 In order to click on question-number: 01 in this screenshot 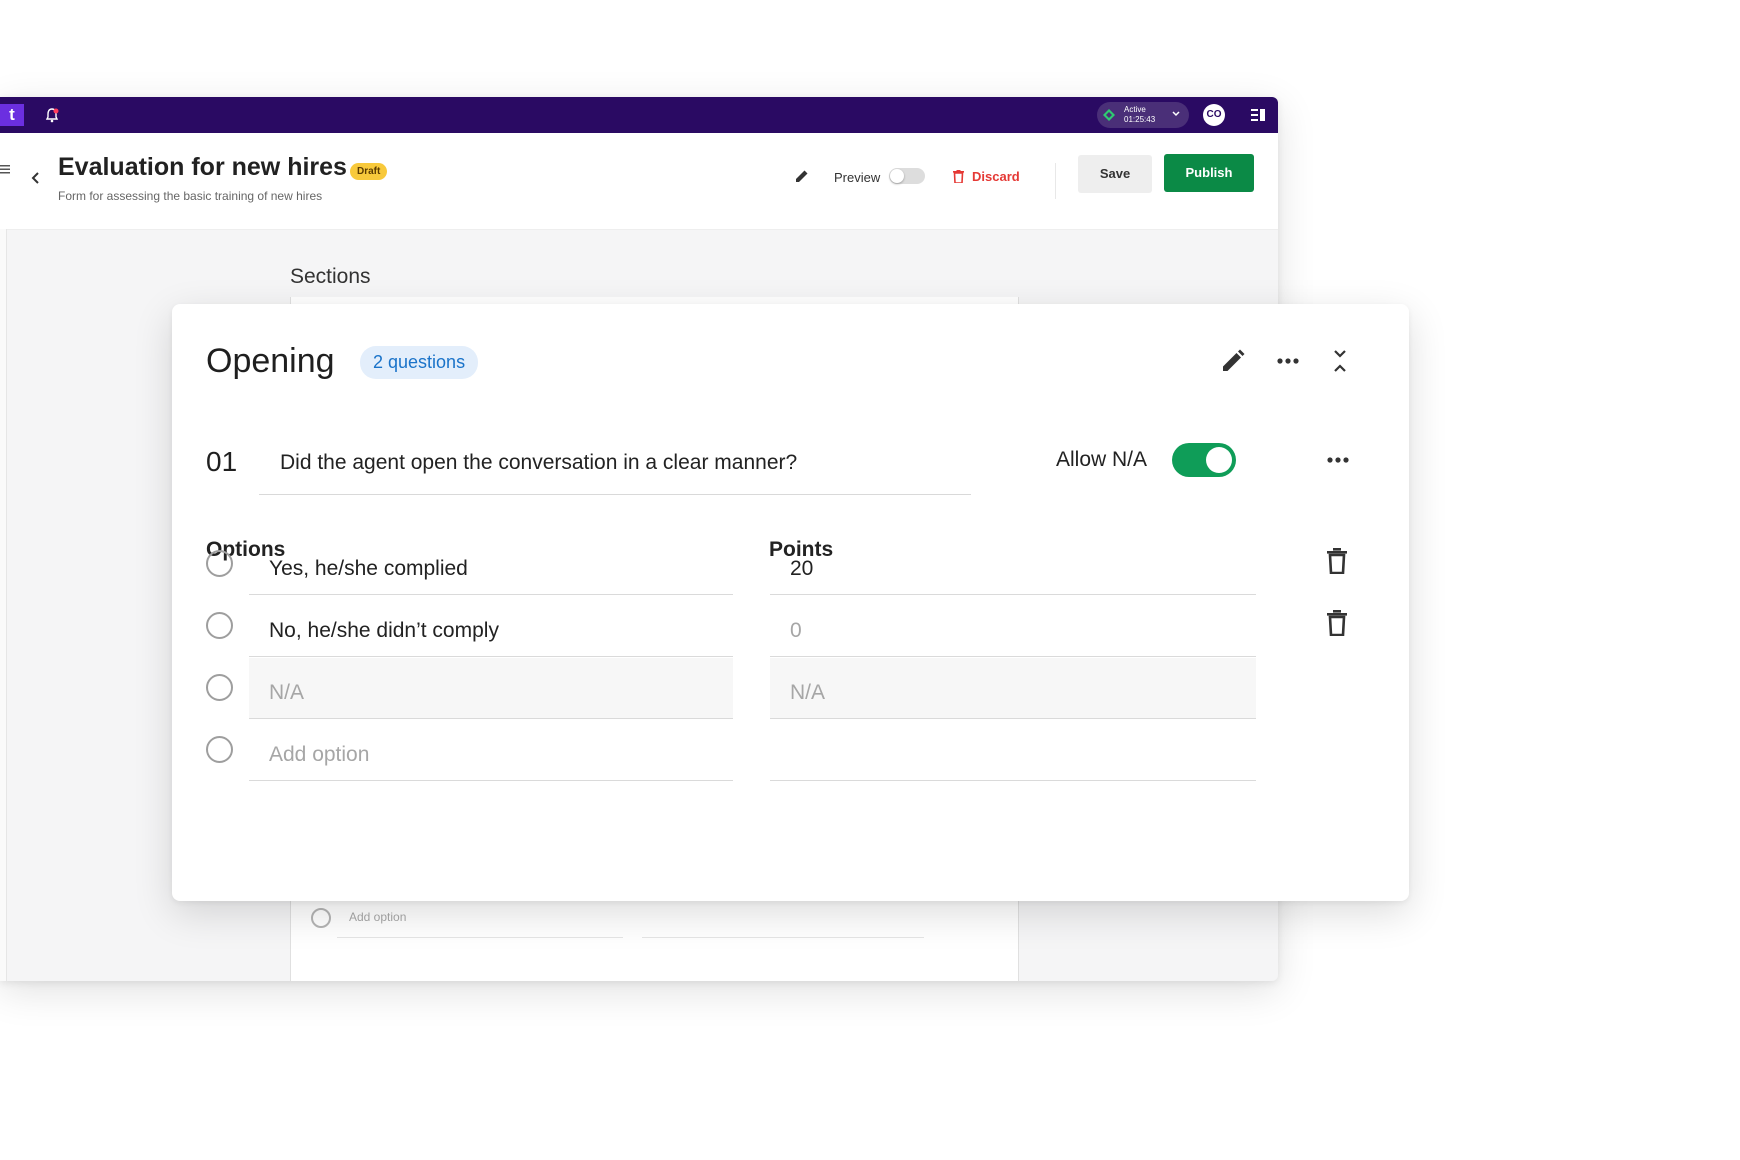, I will do `click(222, 461)`.